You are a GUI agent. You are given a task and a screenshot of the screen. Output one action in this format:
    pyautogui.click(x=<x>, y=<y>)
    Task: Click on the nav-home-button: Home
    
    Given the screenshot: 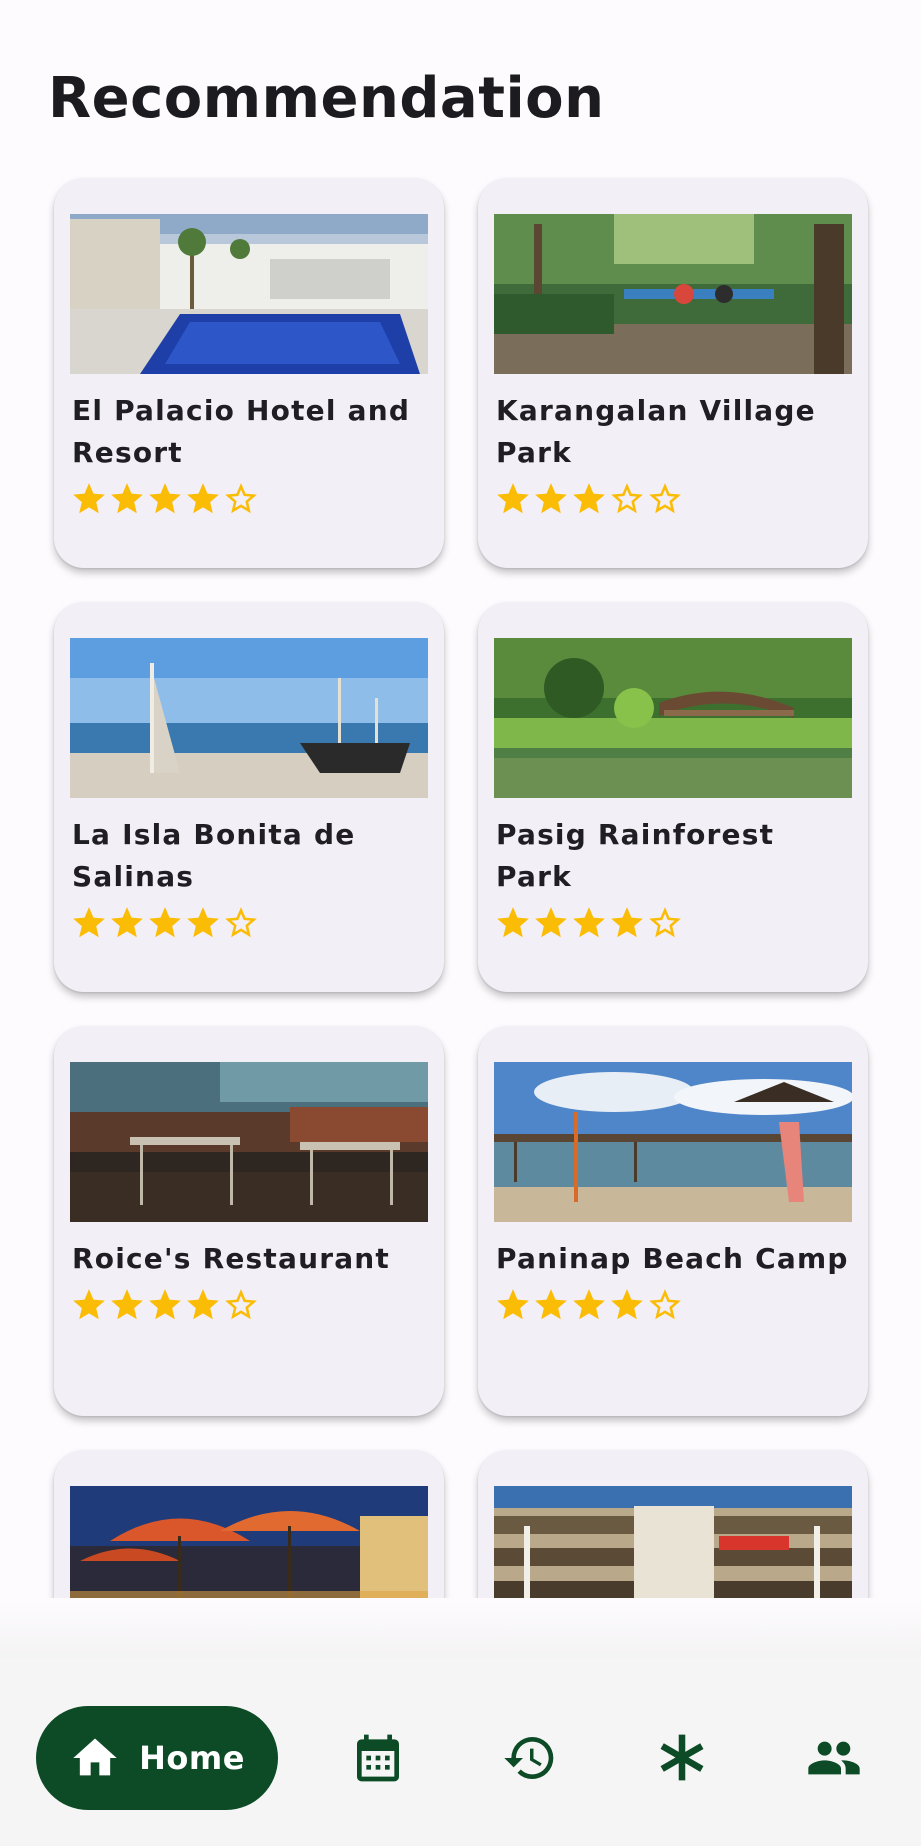 What is the action you would take?
    pyautogui.click(x=157, y=1758)
    